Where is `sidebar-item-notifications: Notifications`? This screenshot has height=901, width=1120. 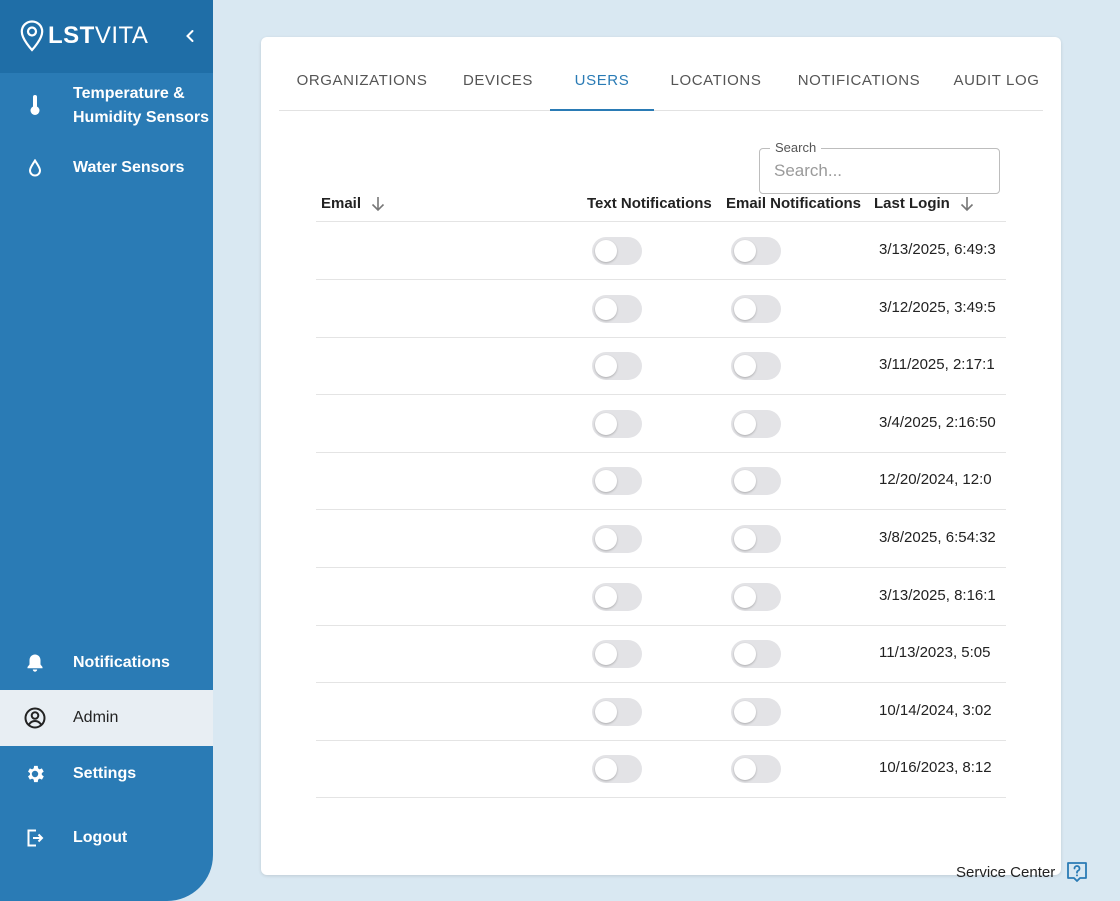
sidebar-item-notifications: Notifications is located at coordinates (106, 663).